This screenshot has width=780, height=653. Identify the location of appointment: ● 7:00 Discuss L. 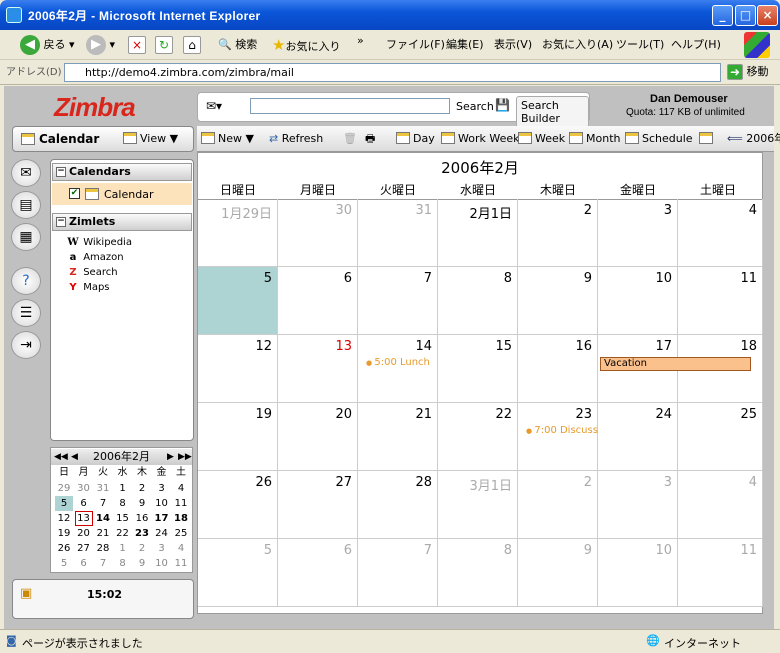
(562, 430).